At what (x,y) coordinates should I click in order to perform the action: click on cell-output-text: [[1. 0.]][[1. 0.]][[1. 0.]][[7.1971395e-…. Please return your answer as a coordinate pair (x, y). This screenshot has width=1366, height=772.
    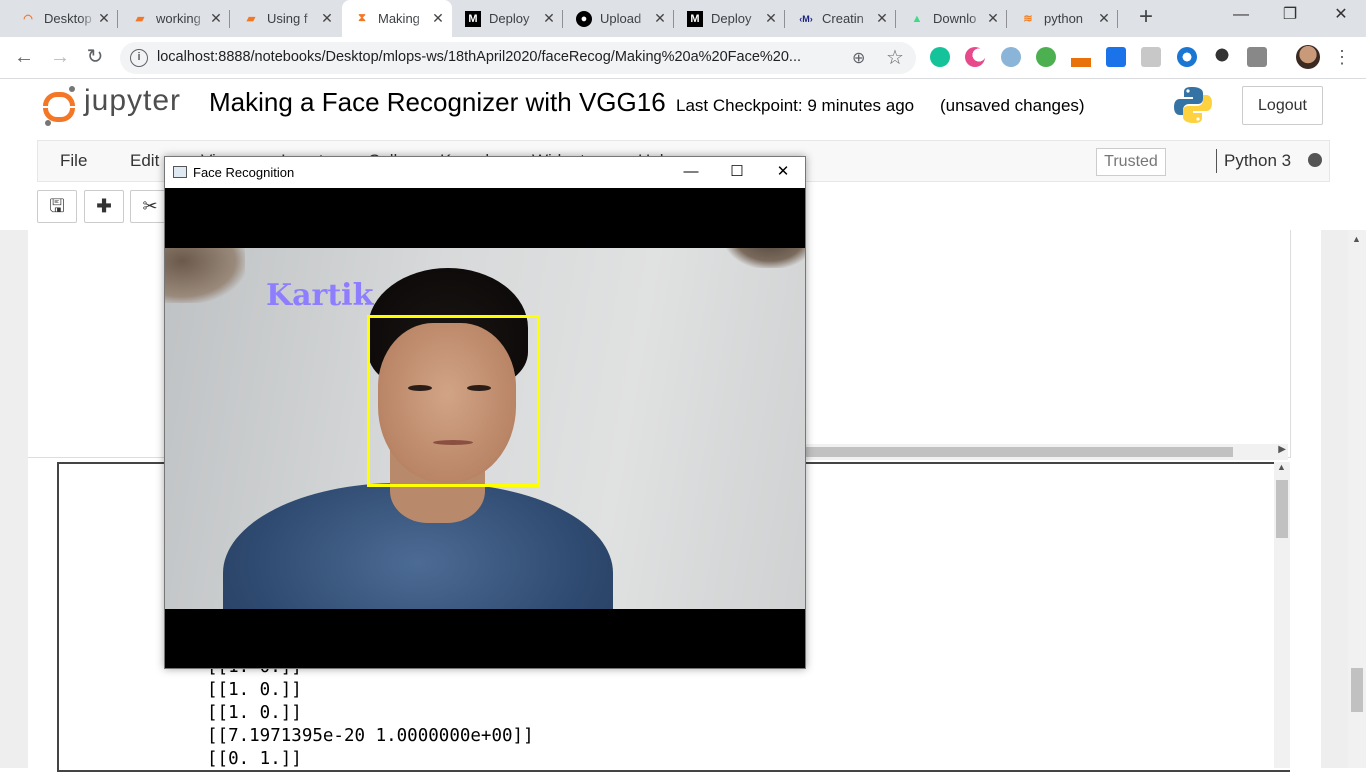
    Looking at the image, I should click on (370, 713).